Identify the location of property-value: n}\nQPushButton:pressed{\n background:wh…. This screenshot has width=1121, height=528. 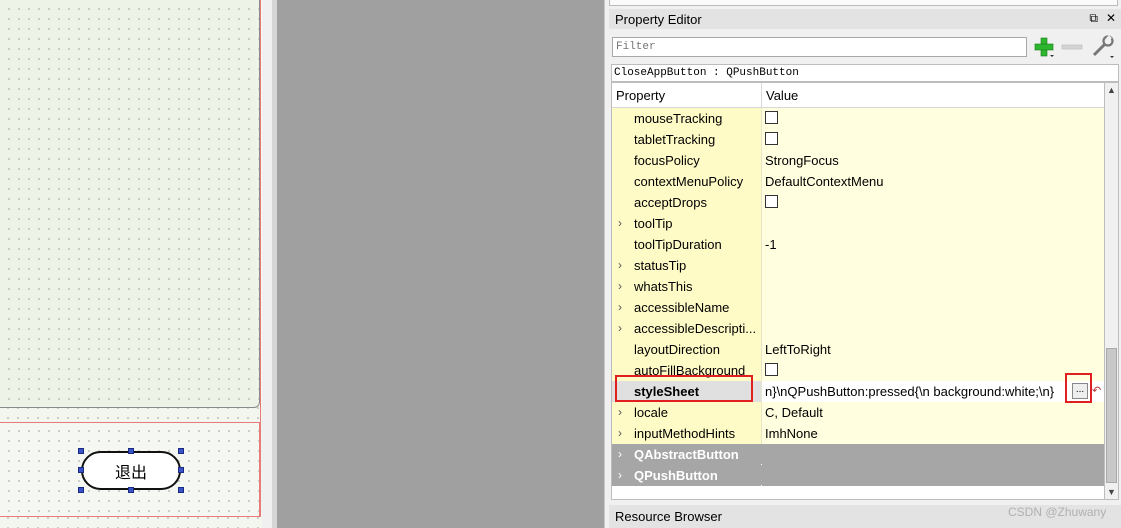
(917, 391).